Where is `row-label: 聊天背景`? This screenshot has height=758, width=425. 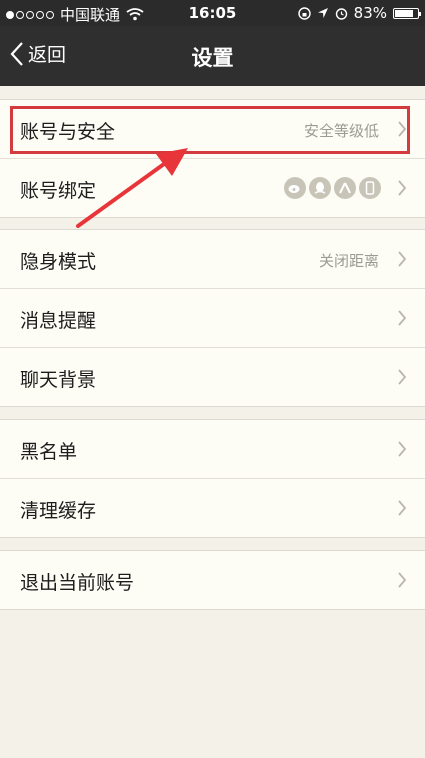
row-label: 聊天背景 is located at coordinates (58, 380).